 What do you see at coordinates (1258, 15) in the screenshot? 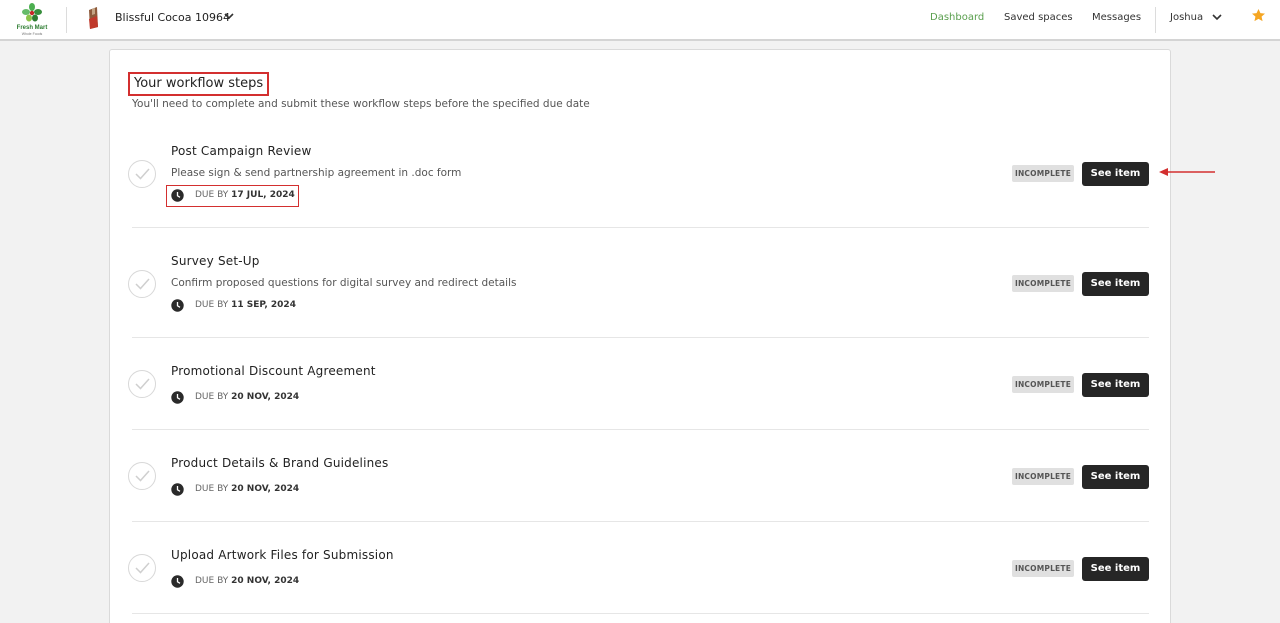
I see `star-icon` at bounding box center [1258, 15].